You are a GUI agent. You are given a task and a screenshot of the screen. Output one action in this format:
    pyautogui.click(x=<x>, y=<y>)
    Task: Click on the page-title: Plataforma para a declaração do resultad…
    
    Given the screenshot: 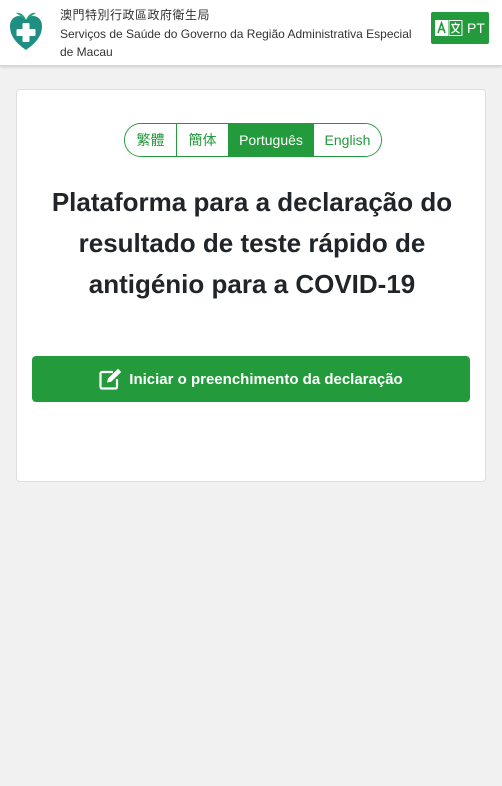 What is the action you would take?
    pyautogui.click(x=252, y=243)
    